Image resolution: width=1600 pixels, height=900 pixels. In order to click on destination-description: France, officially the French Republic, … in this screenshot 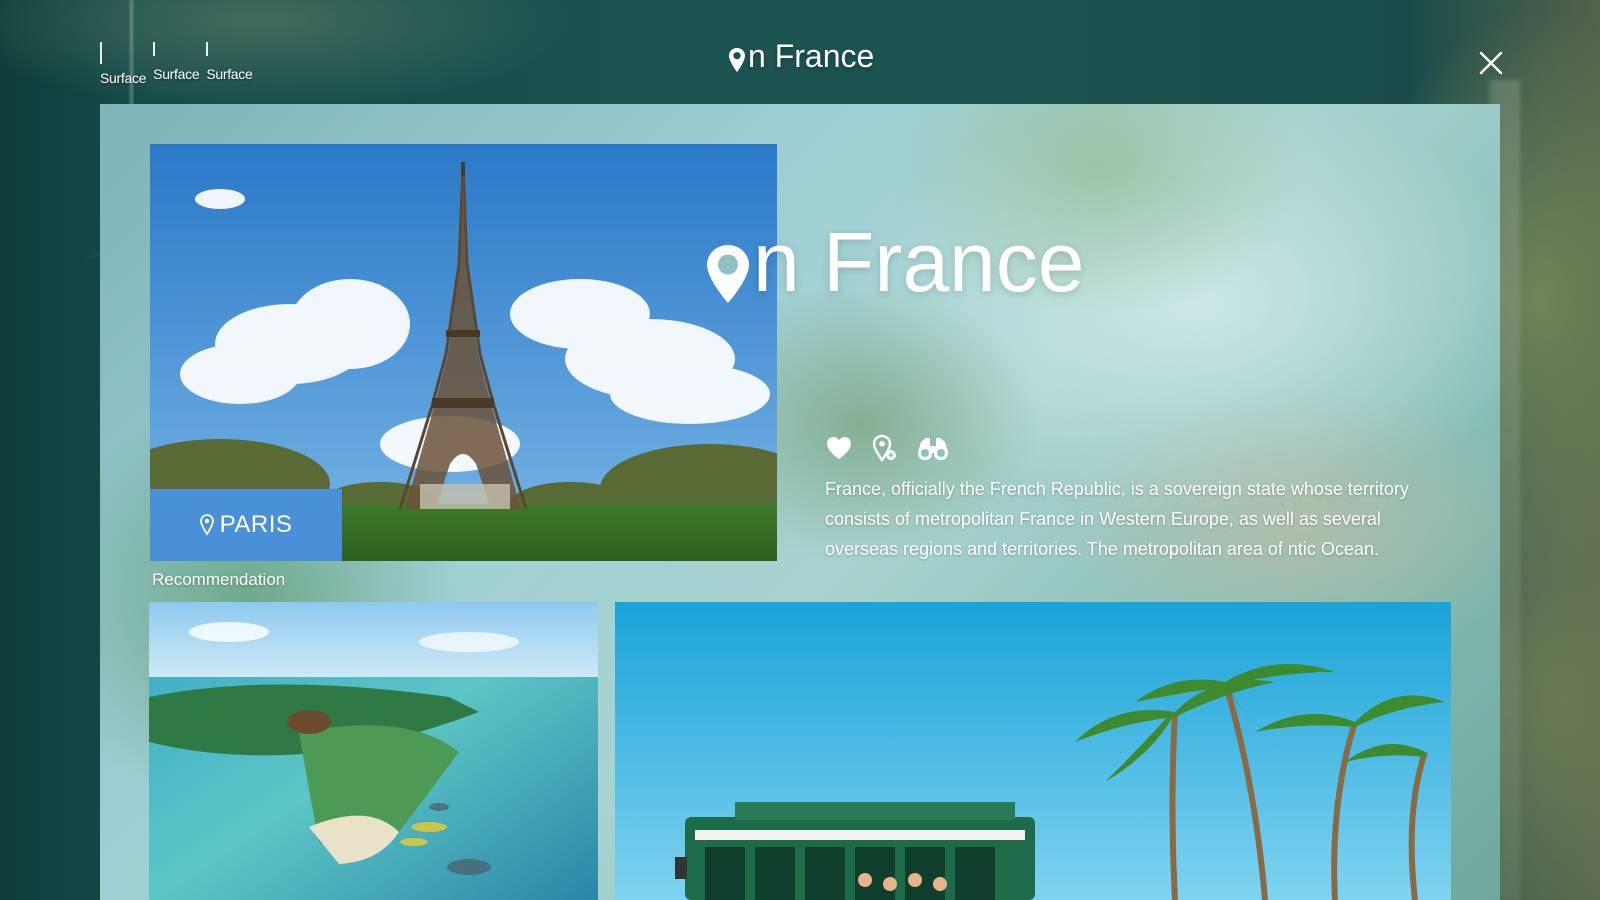, I will do `click(1117, 519)`.